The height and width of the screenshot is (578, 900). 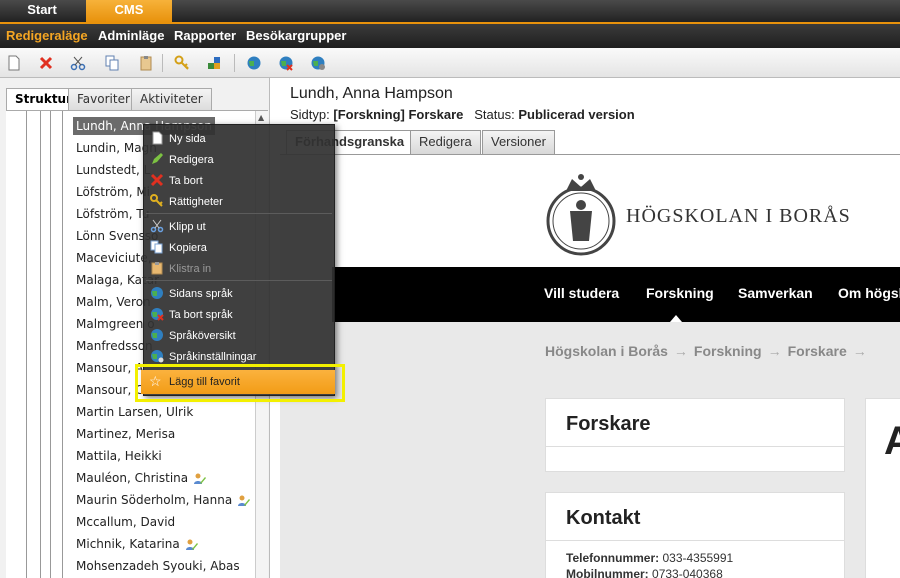 I want to click on tree-item-label: Martin Larsen, Ulrik, so click(x=135, y=412).